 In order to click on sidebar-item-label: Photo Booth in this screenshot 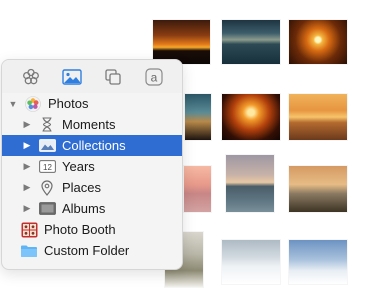, I will do `click(80, 229)`.